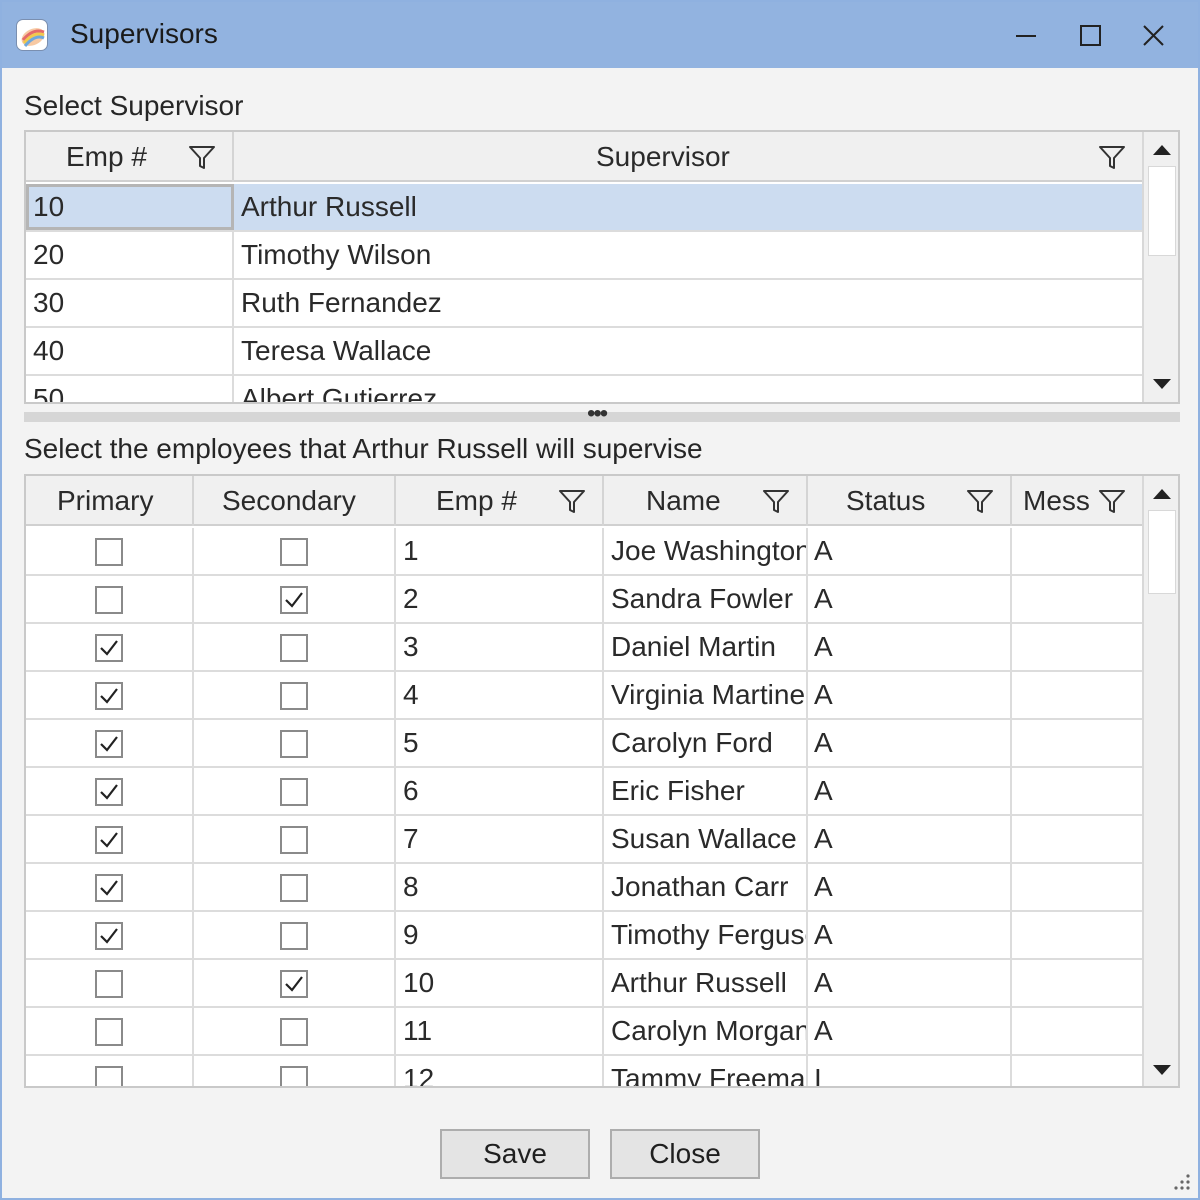 This screenshot has height=1200, width=1200. I want to click on emp-number-cell: 4, so click(500, 695).